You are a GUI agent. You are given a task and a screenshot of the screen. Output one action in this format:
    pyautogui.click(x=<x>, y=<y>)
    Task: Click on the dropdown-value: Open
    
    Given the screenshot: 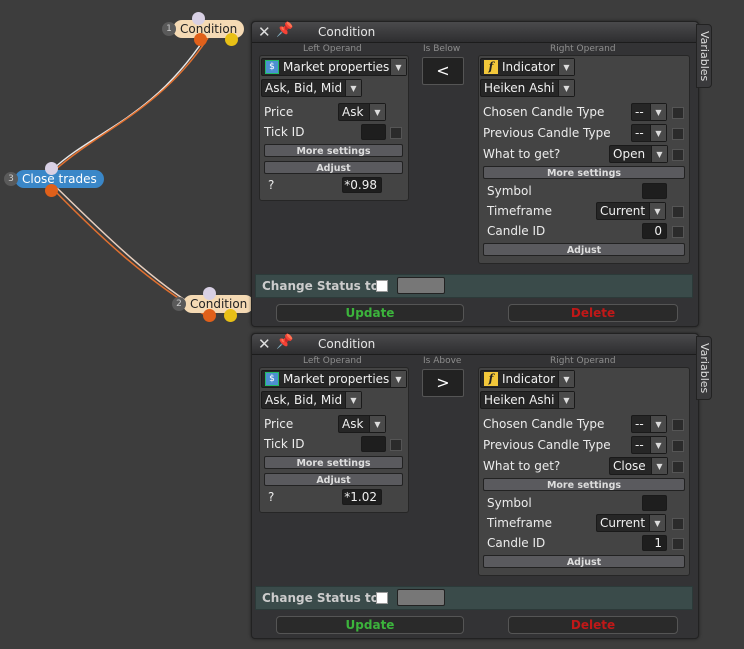 What is the action you would take?
    pyautogui.click(x=629, y=154)
    